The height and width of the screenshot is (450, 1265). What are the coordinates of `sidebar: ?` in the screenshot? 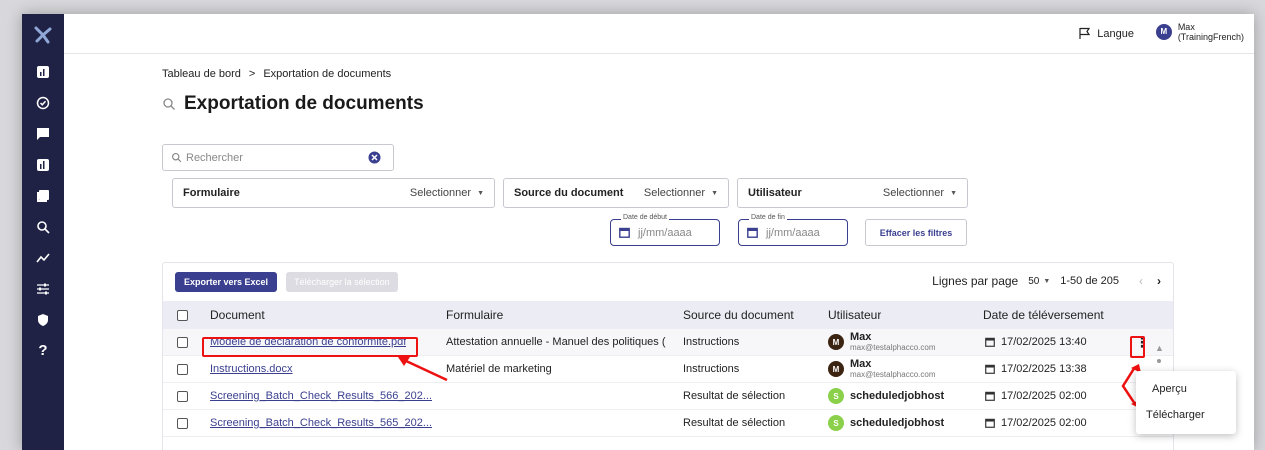 It's located at (43, 232).